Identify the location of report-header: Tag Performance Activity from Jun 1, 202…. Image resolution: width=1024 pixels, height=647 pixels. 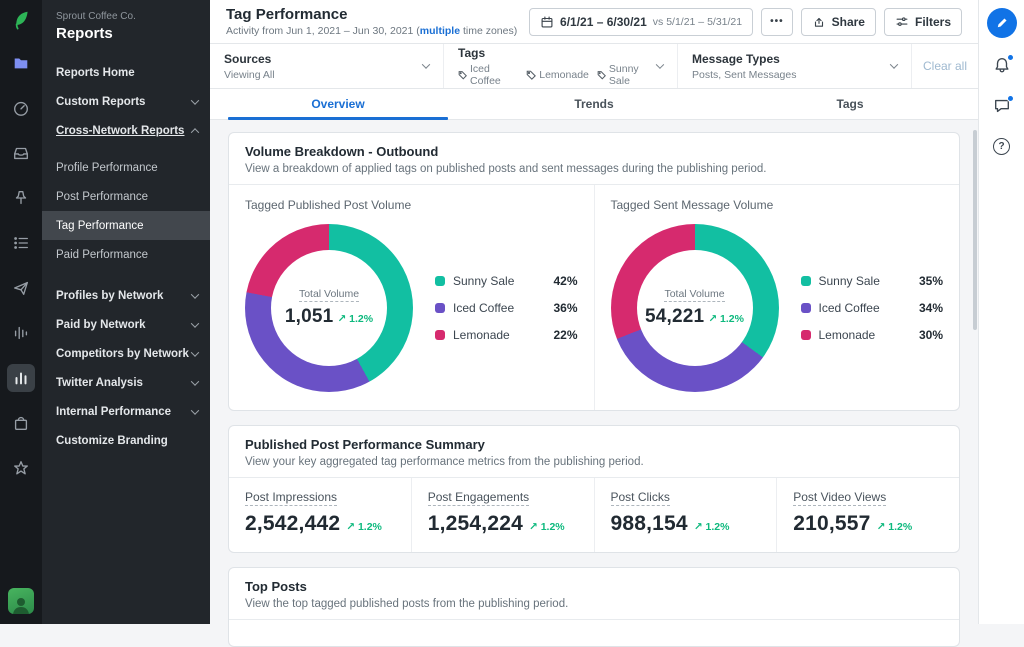
(594, 22).